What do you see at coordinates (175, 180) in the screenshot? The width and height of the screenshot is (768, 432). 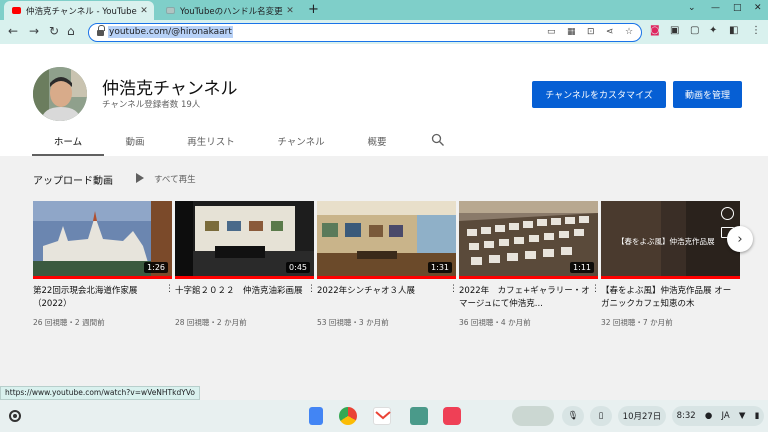 I see `play-all-label: すべて再生` at bounding box center [175, 180].